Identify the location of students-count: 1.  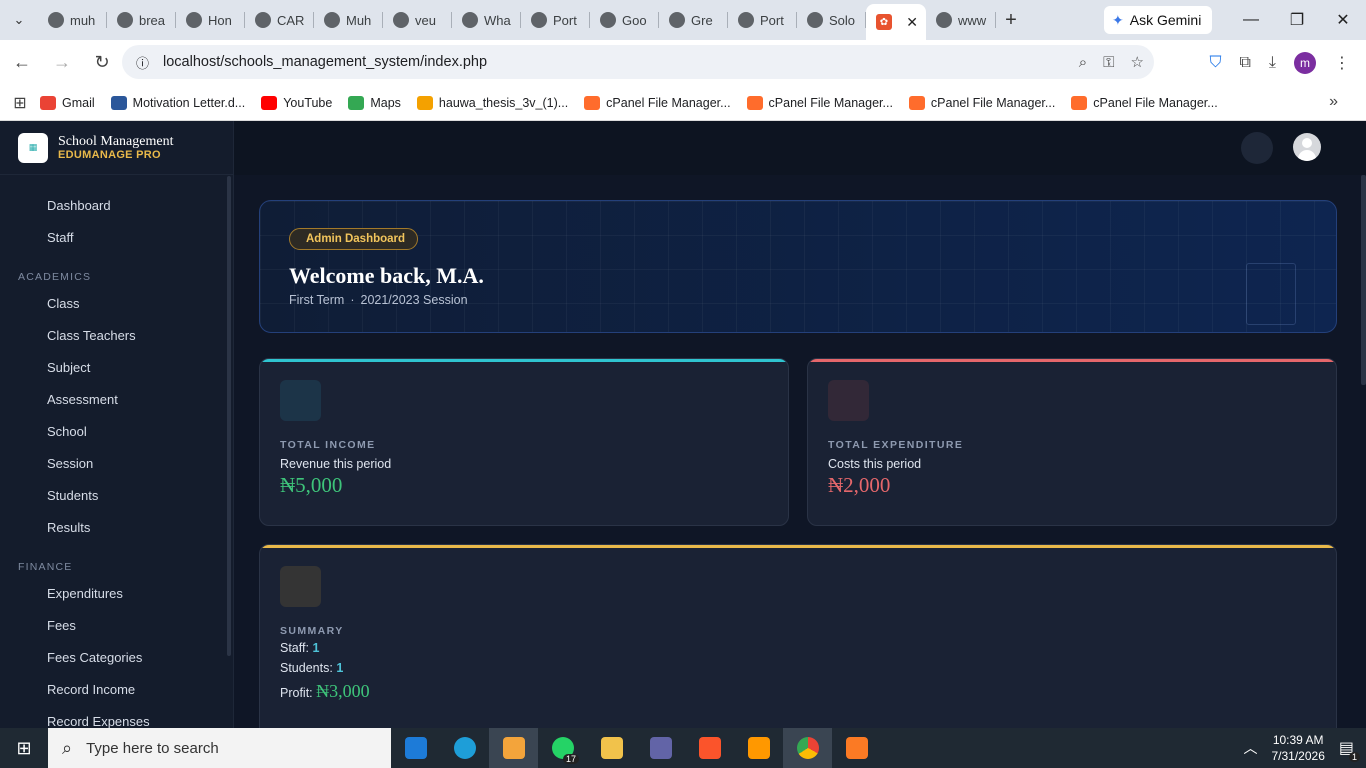
(340, 668).